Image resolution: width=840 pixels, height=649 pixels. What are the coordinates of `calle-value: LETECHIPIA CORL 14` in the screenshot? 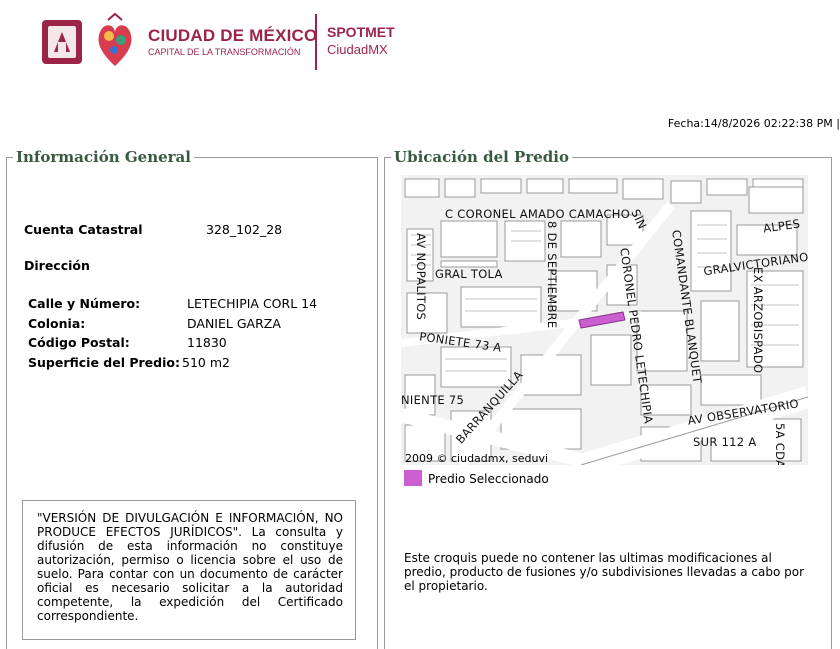 It's located at (252, 303).